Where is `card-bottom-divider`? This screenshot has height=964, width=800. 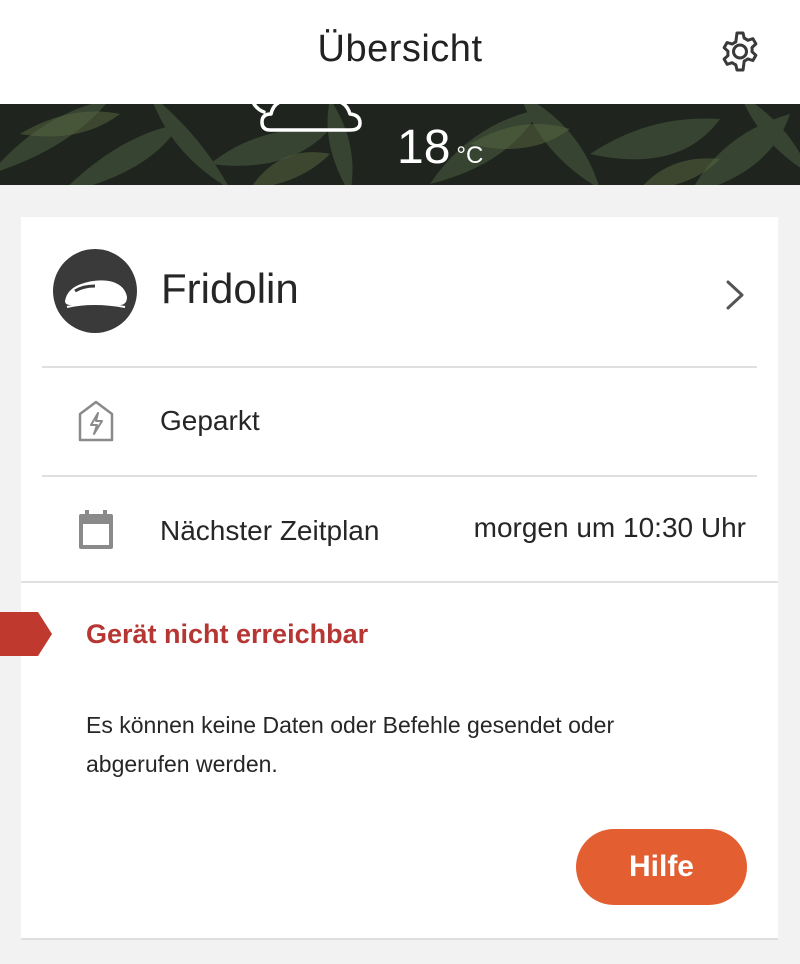 card-bottom-divider is located at coordinates (399, 939).